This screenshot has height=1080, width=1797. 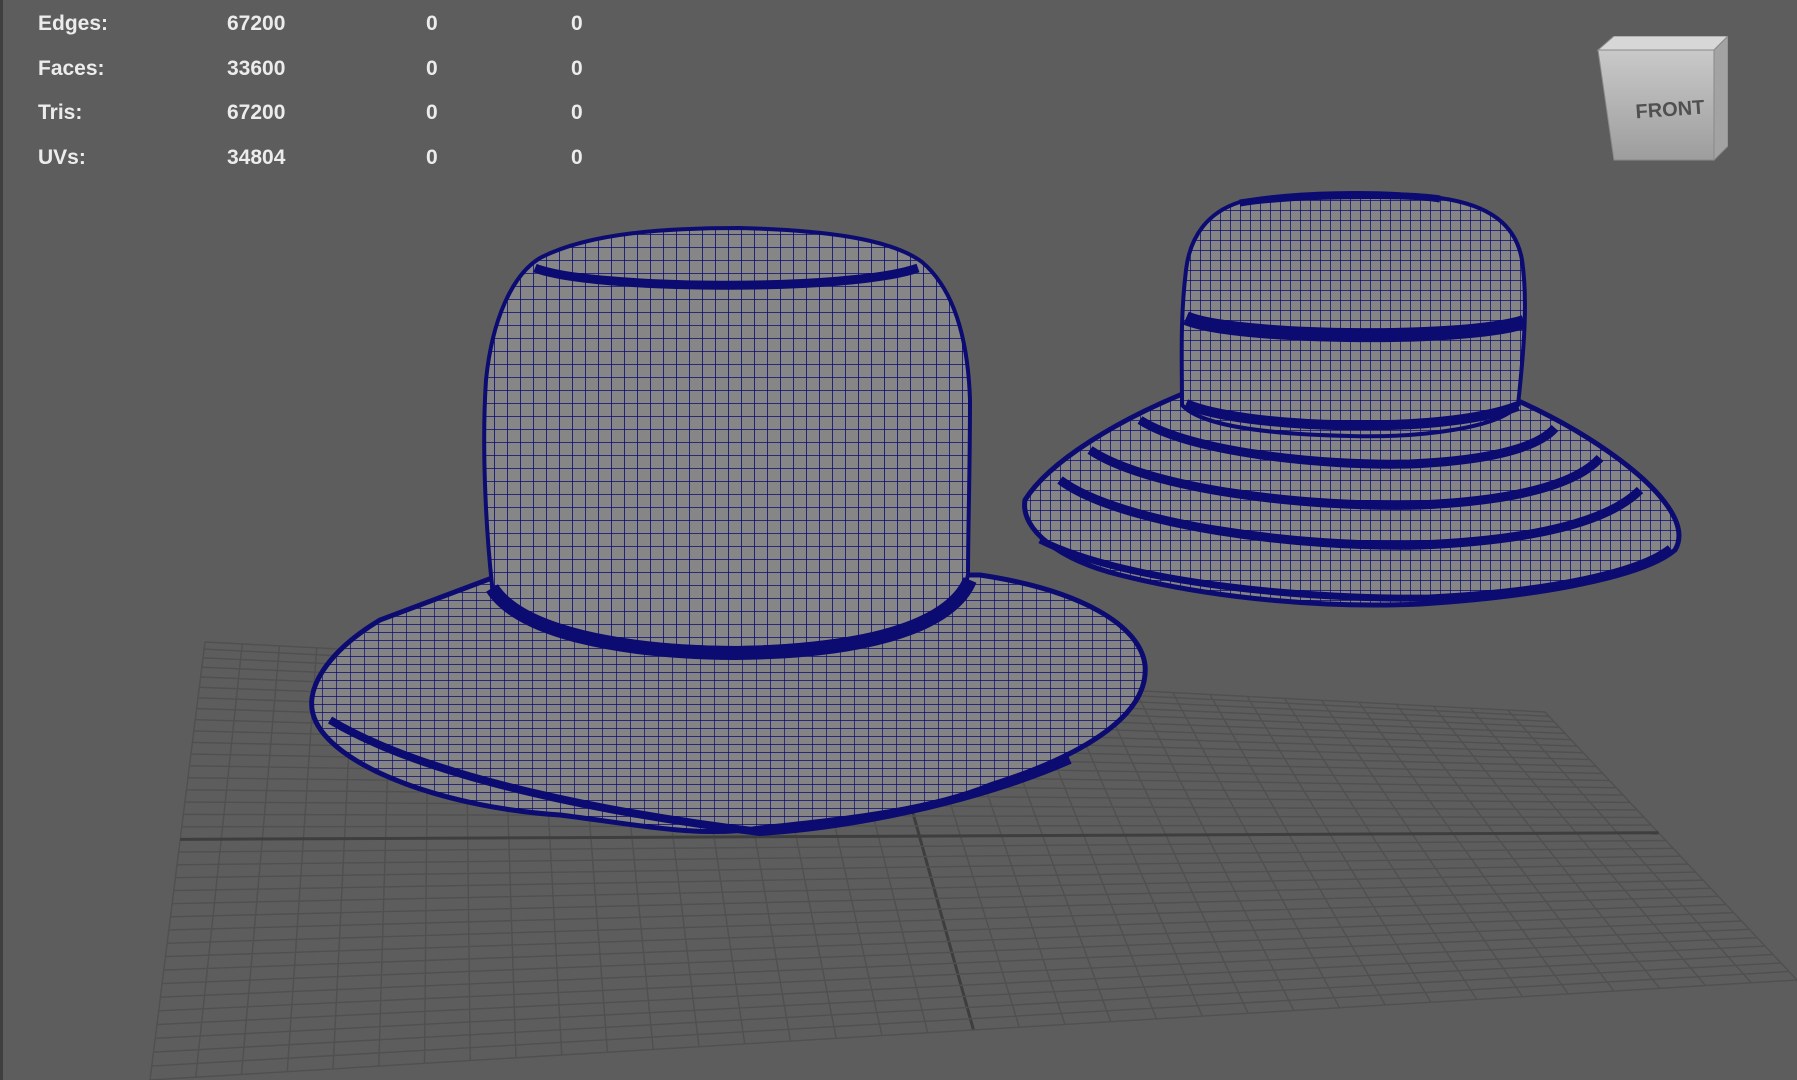 What do you see at coordinates (256, 68) in the screenshot?
I see `hud-value: 33600` at bounding box center [256, 68].